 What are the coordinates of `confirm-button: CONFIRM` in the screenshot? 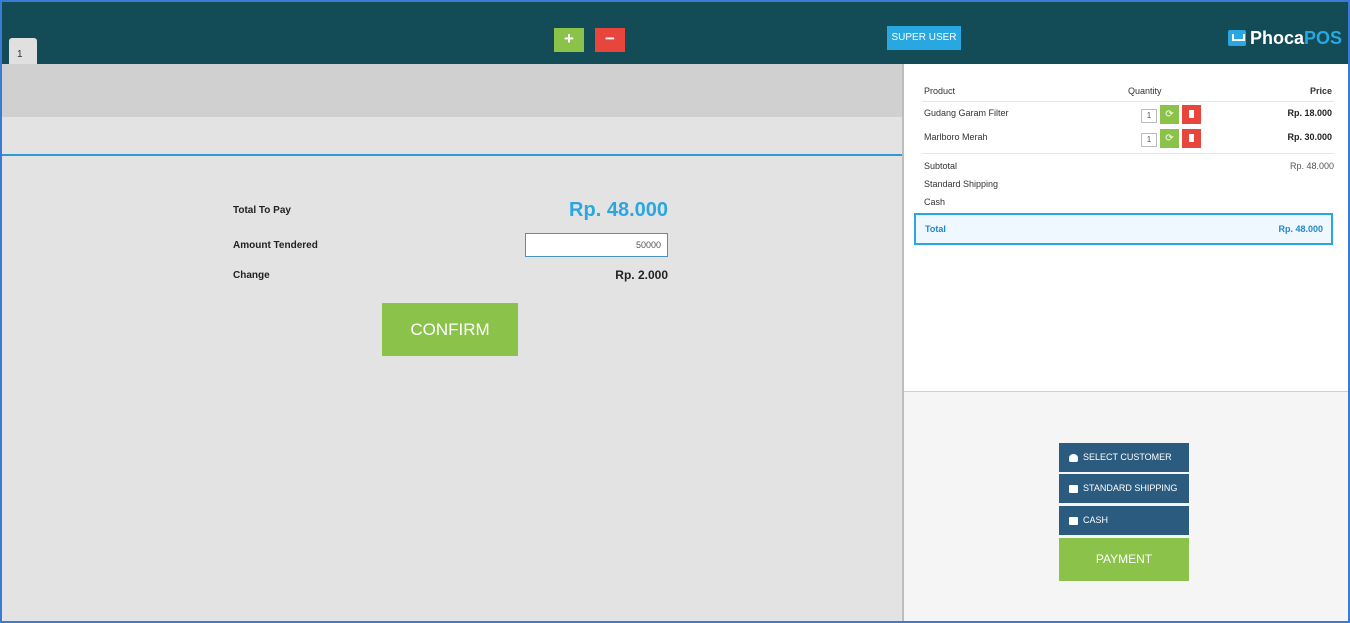 It's located at (450, 329).